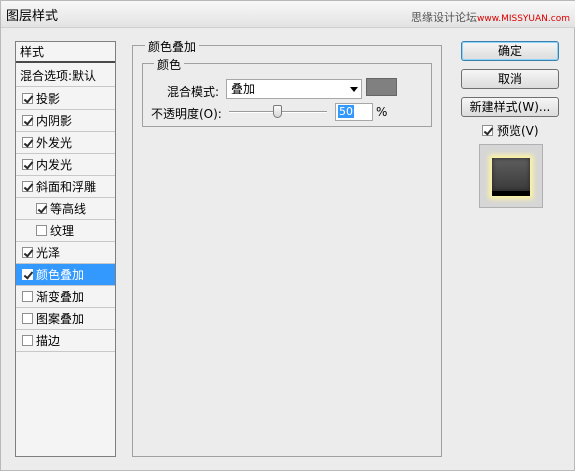 The height and width of the screenshot is (471, 575). Describe the element at coordinates (354, 89) in the screenshot. I see `chevron-down-icon` at that location.